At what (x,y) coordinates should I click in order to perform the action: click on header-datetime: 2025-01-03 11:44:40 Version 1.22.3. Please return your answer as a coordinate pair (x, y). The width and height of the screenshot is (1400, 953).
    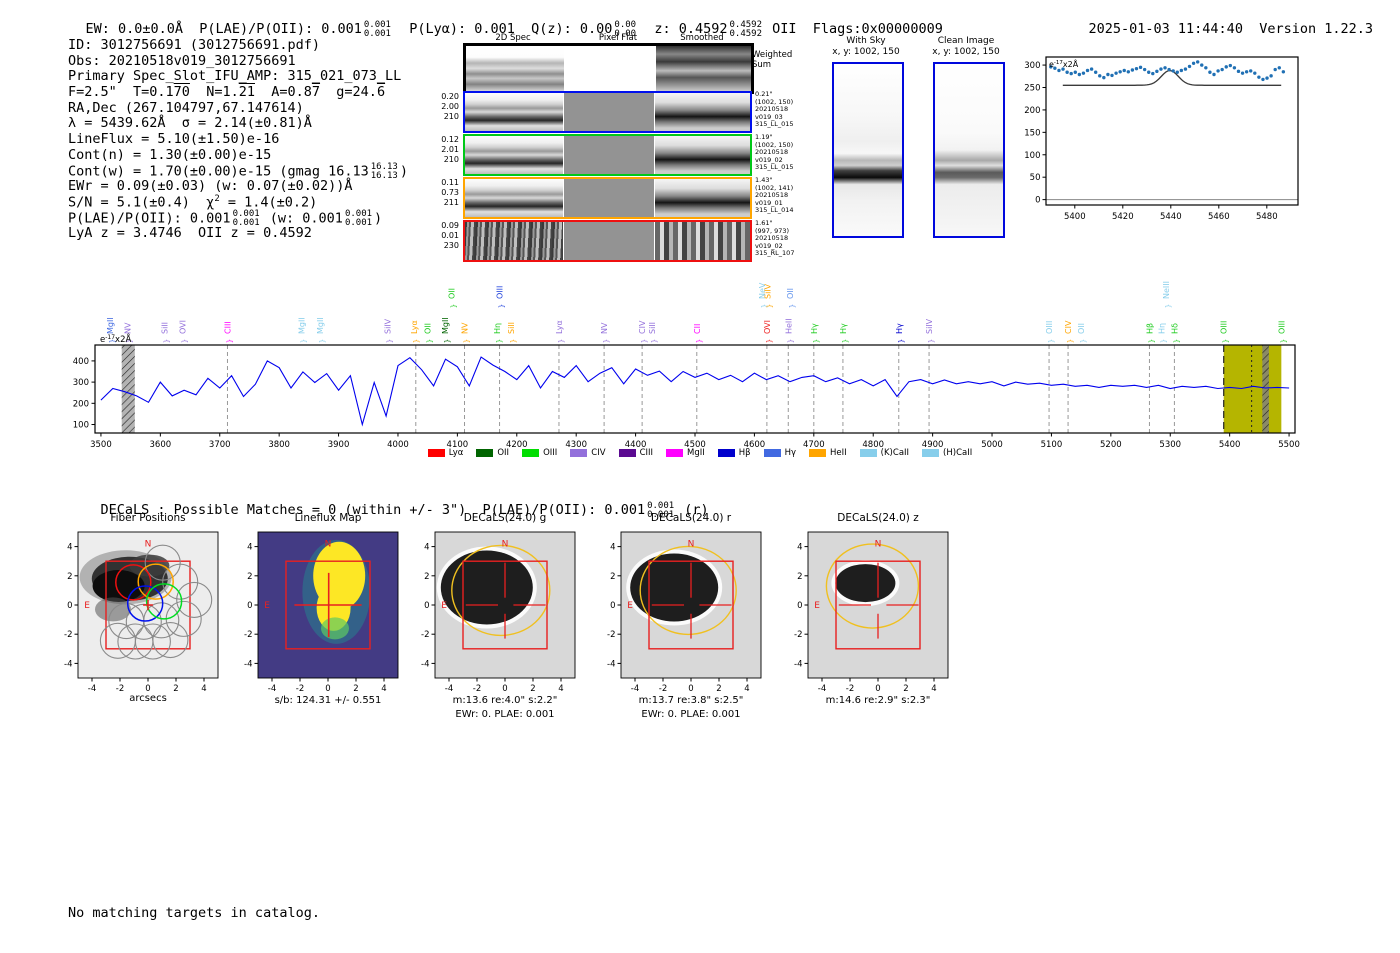
    Looking at the image, I should click on (1215, 29).